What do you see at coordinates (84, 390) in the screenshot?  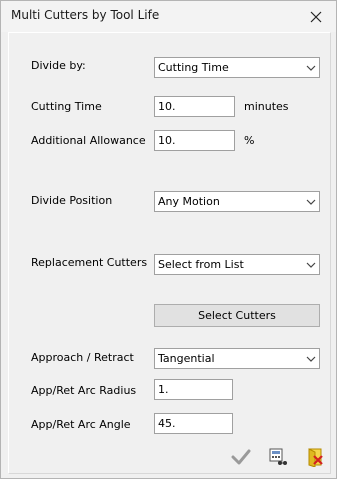 I see `arc-radius-label: App/Ret Arc Radius` at bounding box center [84, 390].